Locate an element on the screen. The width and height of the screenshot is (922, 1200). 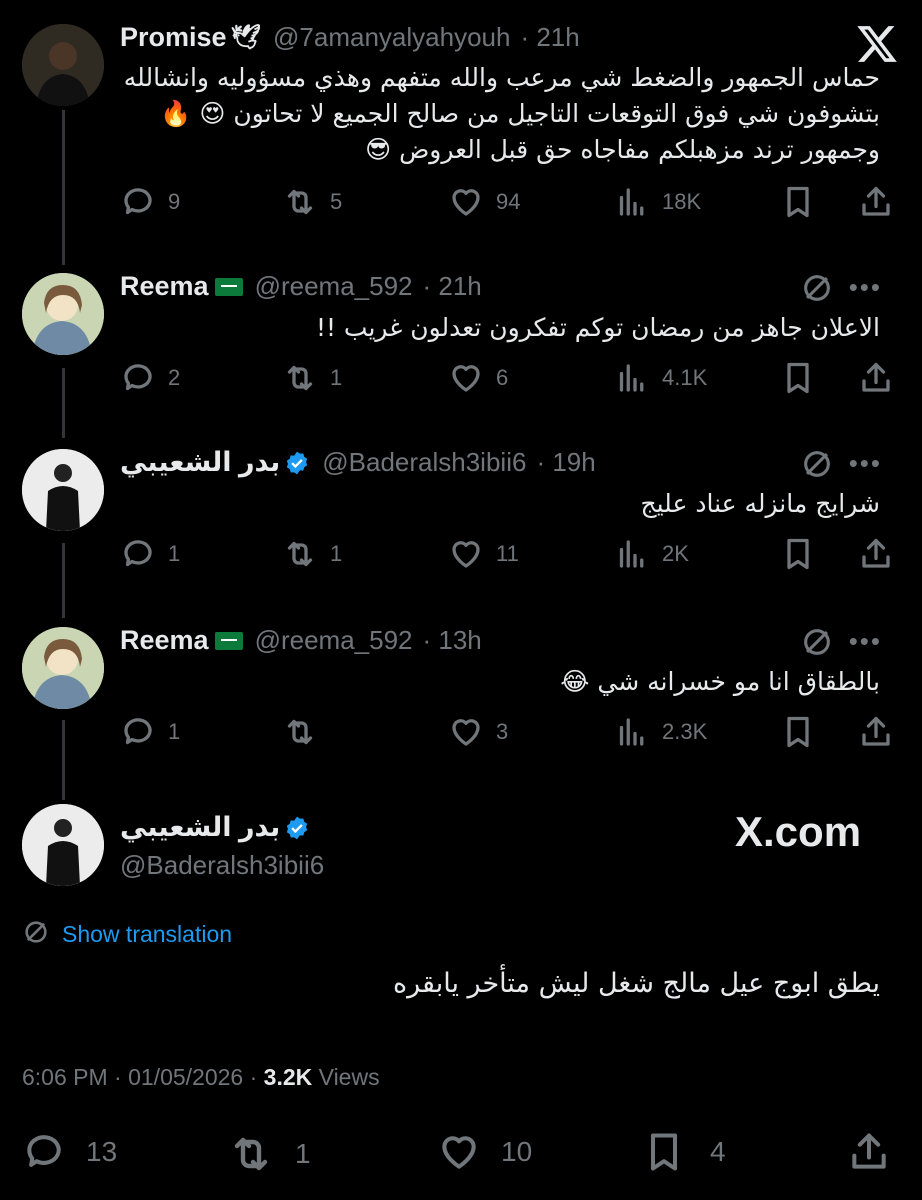
author-name: بدر الشعيبي @Baderalsh3ibii6 · 19h is located at coordinates (358, 462).